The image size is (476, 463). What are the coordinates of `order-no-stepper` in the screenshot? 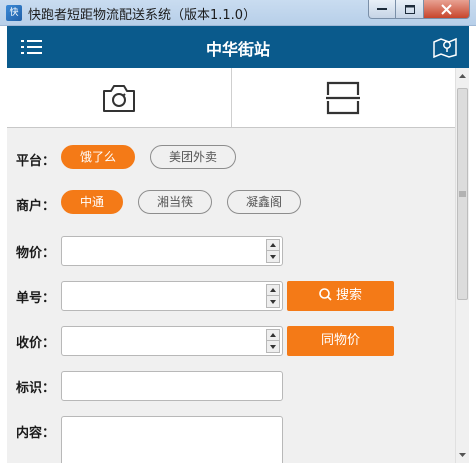 It's located at (273, 296).